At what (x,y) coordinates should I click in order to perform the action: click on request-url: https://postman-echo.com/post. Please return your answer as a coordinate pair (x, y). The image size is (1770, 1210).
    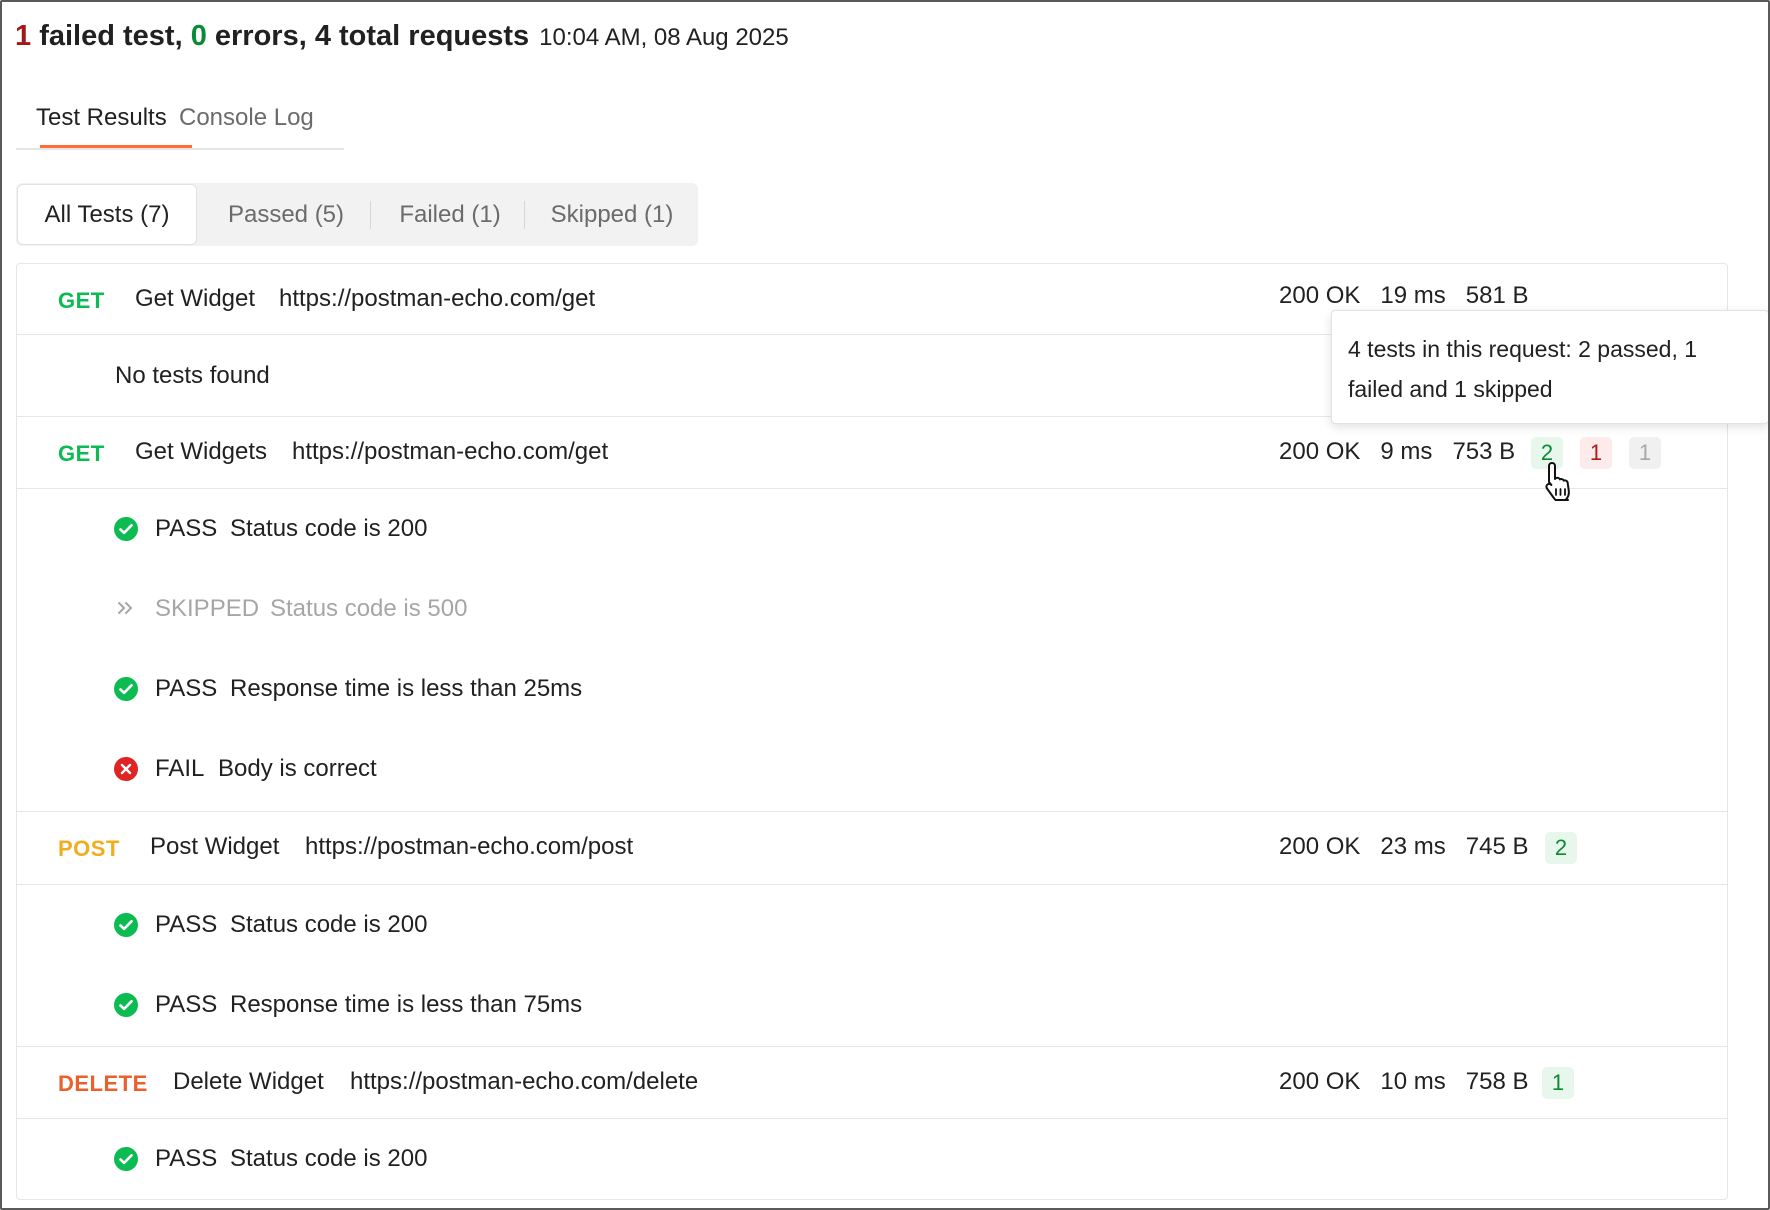
    Looking at the image, I should click on (469, 846).